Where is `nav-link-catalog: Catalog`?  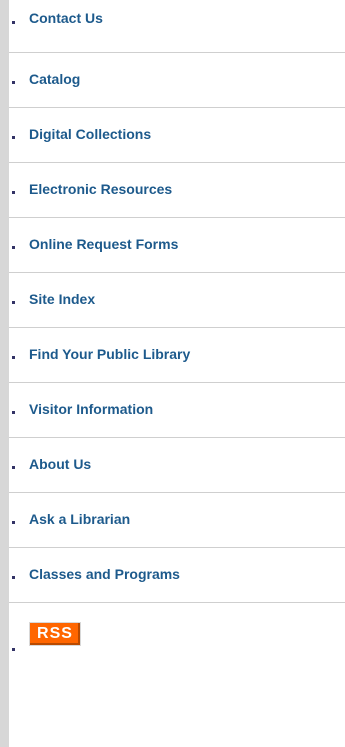
nav-link-catalog: Catalog is located at coordinates (54, 79).